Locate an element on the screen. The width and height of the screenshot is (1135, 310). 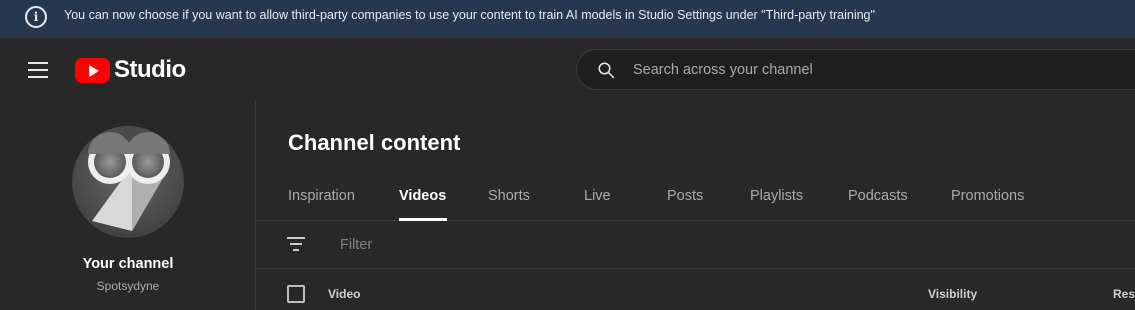
channel-avatar-image is located at coordinates (128, 182).